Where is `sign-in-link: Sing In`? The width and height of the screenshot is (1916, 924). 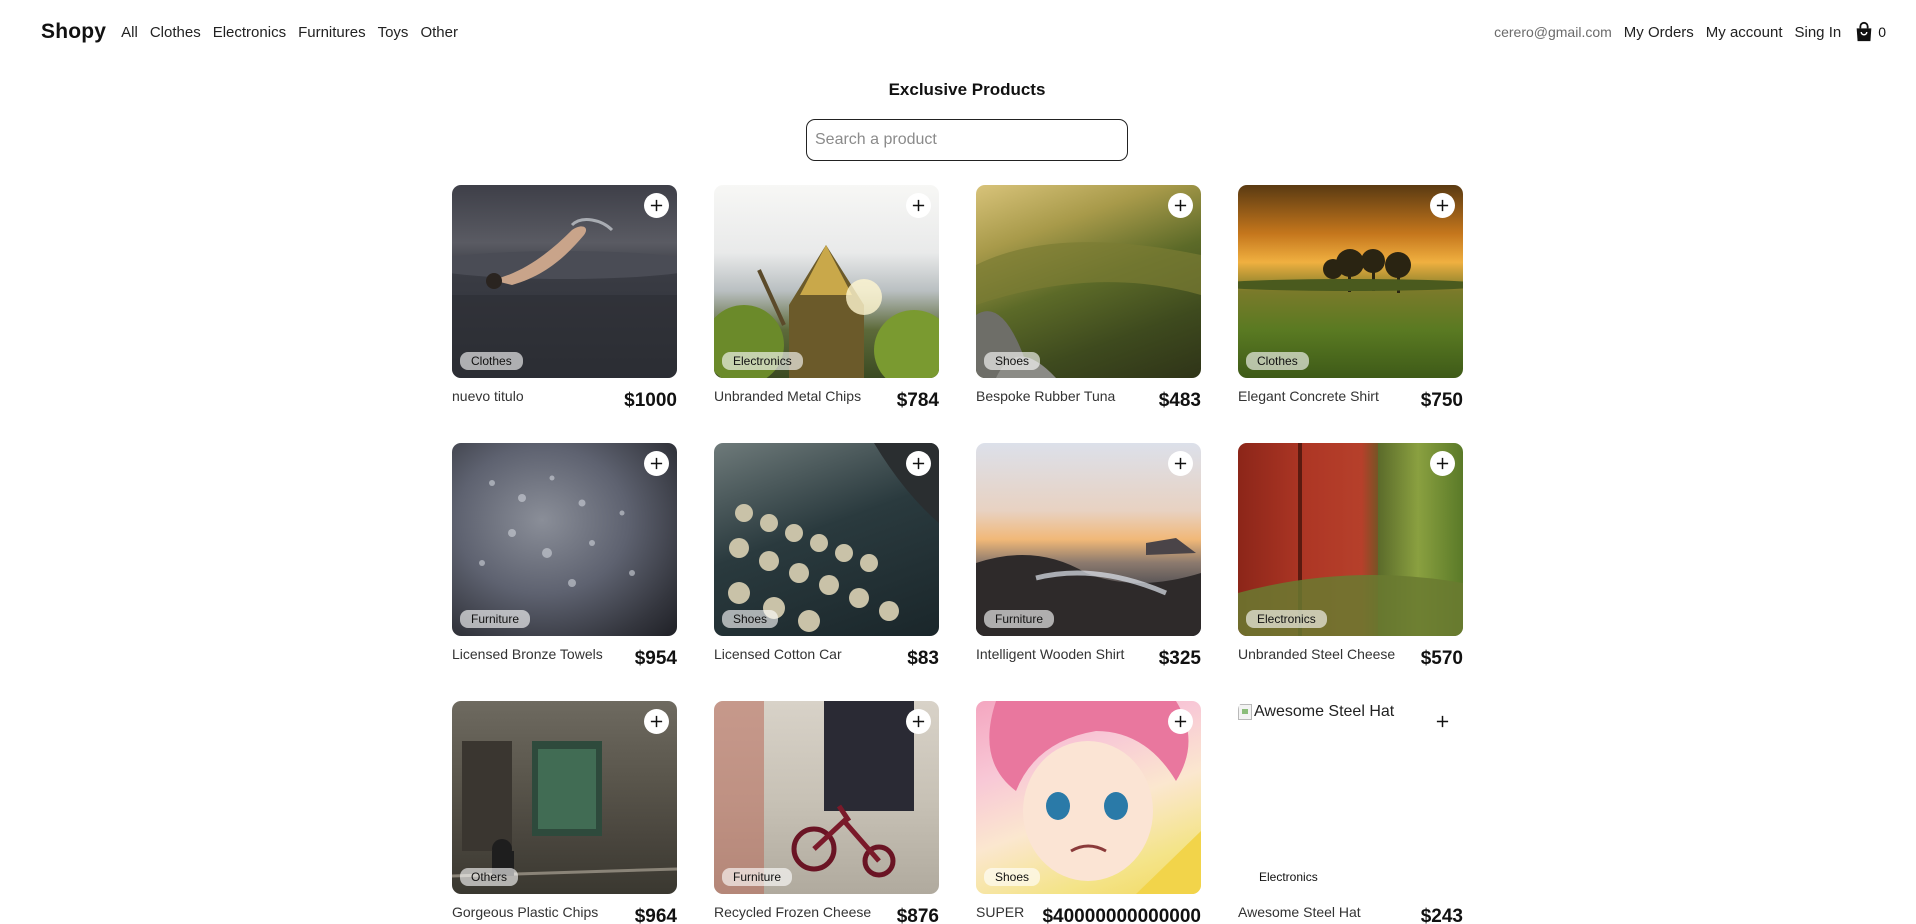
sign-in-link: Sing In is located at coordinates (1818, 32).